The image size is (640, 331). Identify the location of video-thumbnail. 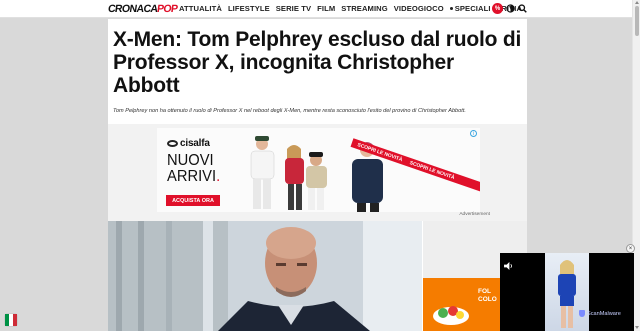
(567, 294).